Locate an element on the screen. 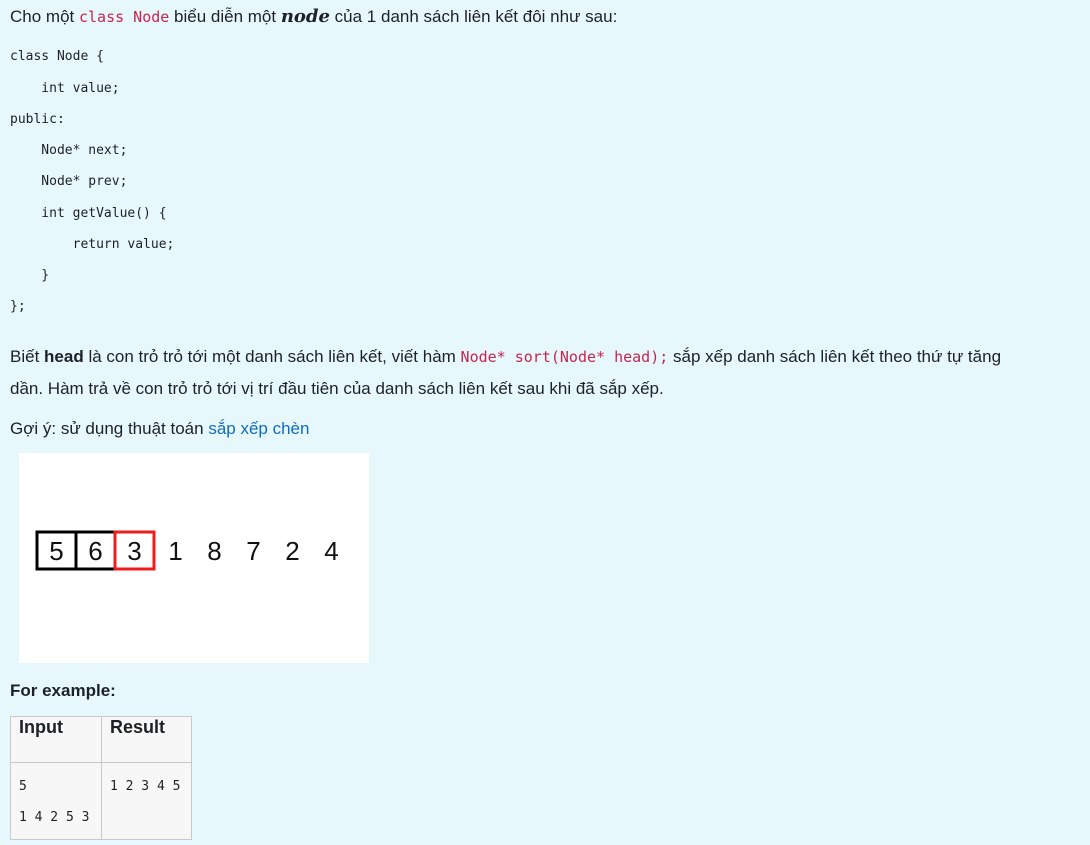  table-row: 5 1 4 2 5 3 1 2 3 4 5 is located at coordinates (101, 801).